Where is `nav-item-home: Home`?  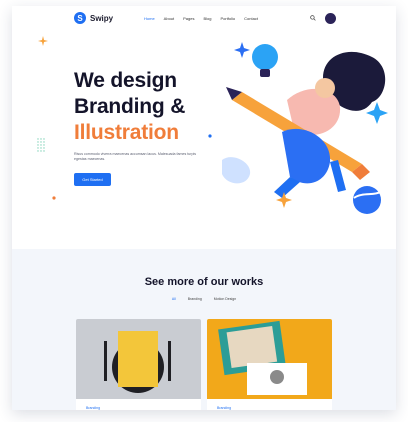
nav-item-home: Home is located at coordinates (149, 18).